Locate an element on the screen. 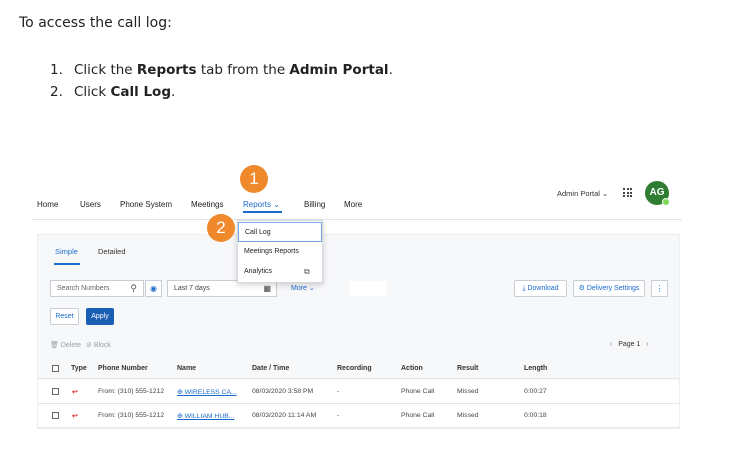  search-input: Search Numbers ⚲ is located at coordinates (97, 288).